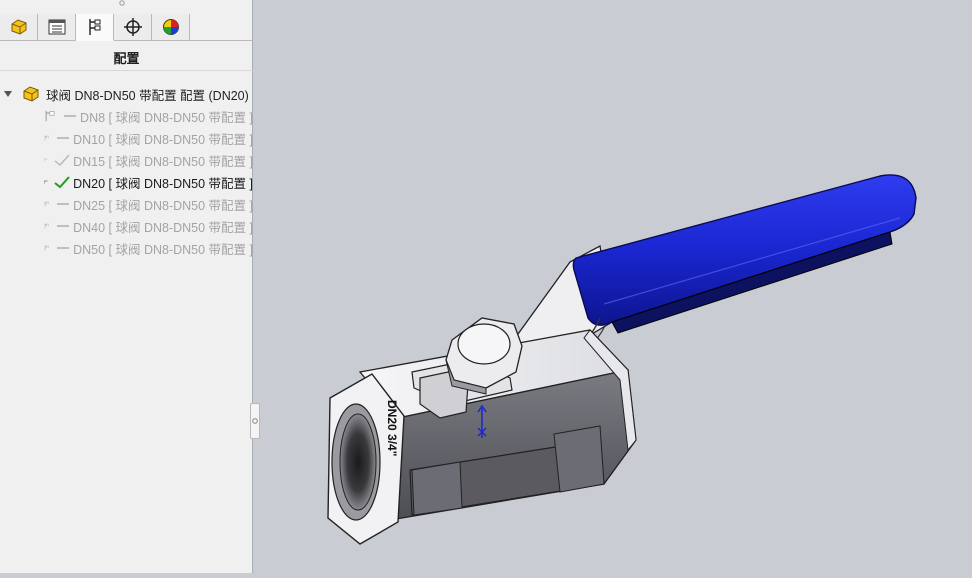  Describe the element at coordinates (163, 139) in the screenshot. I see `config-label: DN10 [ 球阀 DN8-DN50 带配置 ]` at that location.